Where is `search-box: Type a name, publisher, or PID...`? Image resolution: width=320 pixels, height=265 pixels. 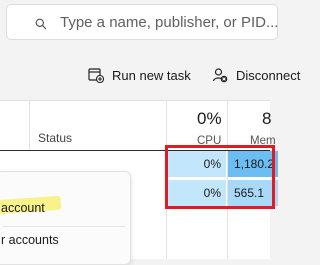 search-box: Type a name, publisher, or PID... is located at coordinates (142, 22).